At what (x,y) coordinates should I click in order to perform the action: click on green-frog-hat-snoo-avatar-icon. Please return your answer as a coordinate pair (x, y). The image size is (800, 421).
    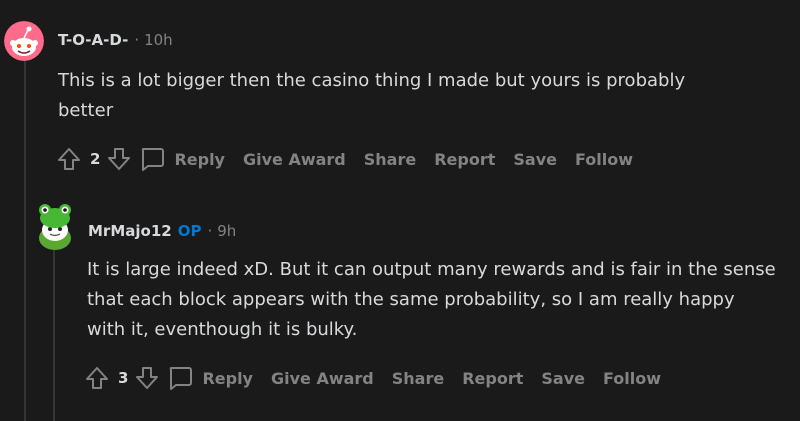
    Looking at the image, I should click on (55, 227).